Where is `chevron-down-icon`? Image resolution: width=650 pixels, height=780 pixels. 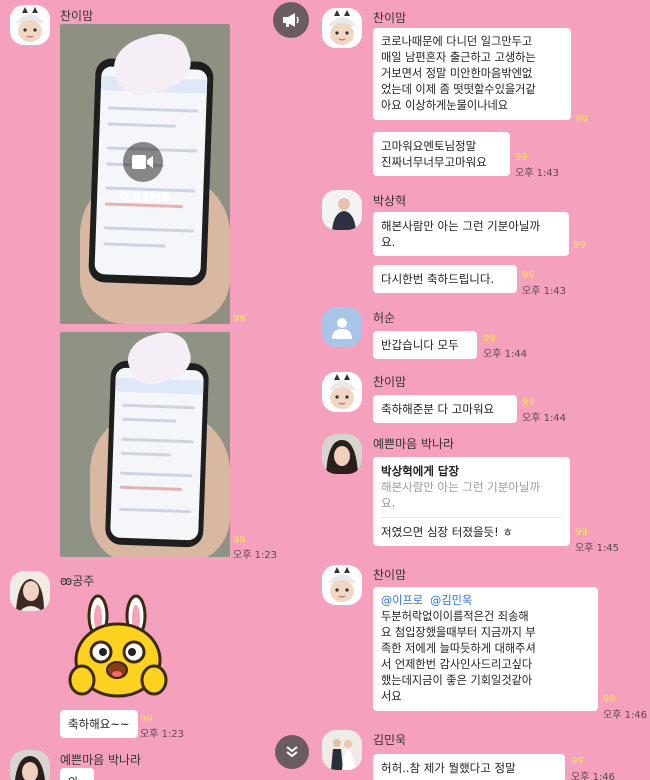 chevron-down-icon is located at coordinates (292, 752).